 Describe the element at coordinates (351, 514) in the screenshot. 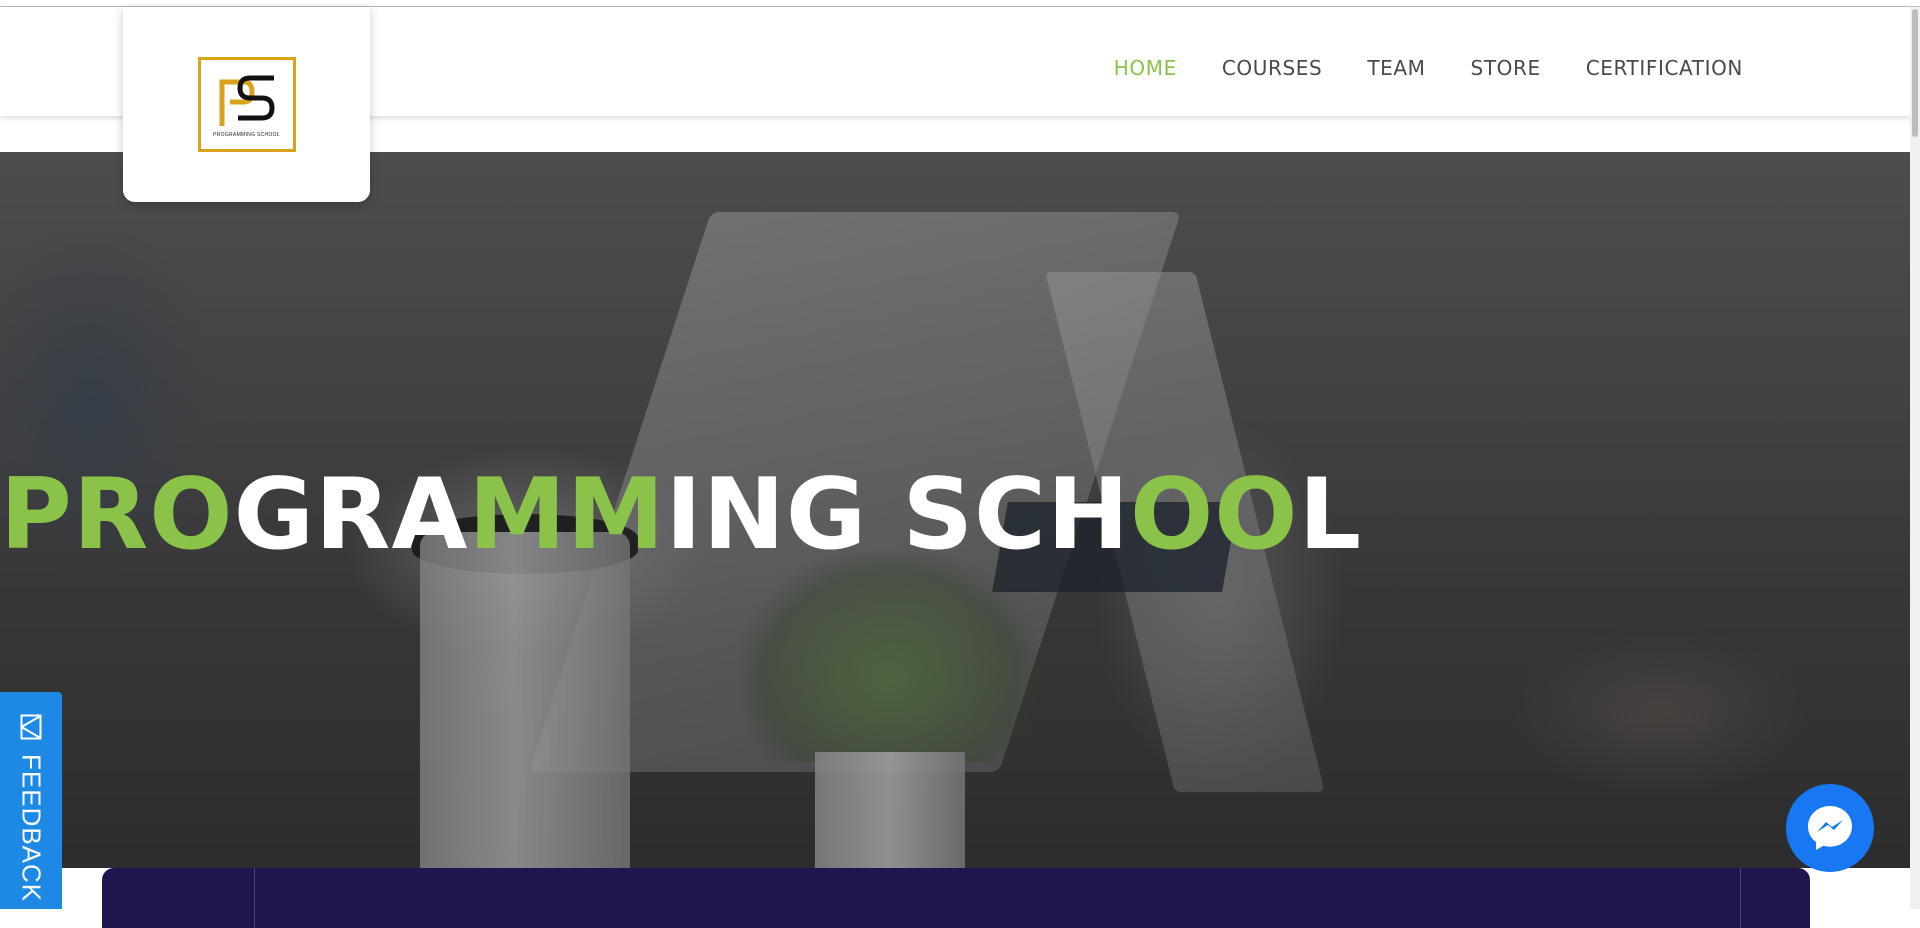

I see `hero-title-part: GRA` at that location.